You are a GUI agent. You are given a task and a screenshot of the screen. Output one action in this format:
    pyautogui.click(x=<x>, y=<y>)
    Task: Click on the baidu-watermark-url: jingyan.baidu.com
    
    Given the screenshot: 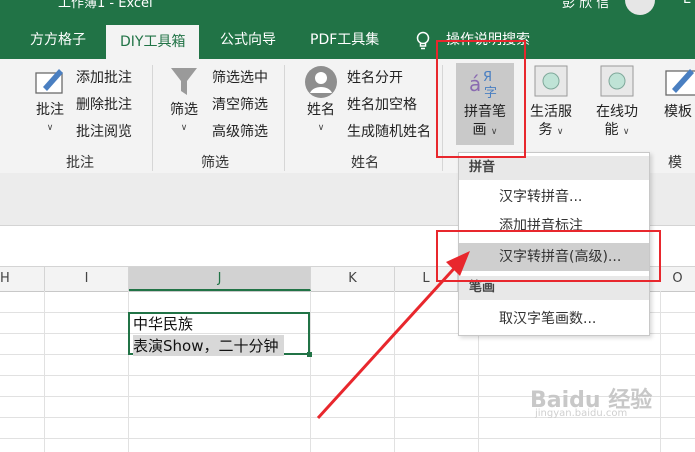 What is the action you would take?
    pyautogui.click(x=581, y=413)
    